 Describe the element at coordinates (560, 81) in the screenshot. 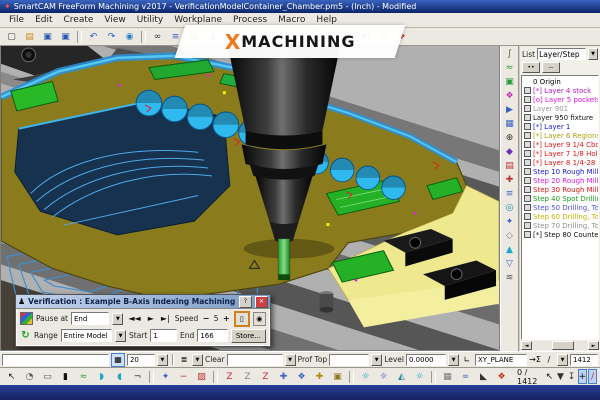

I see `layer-list-item: 0 Origin` at that location.